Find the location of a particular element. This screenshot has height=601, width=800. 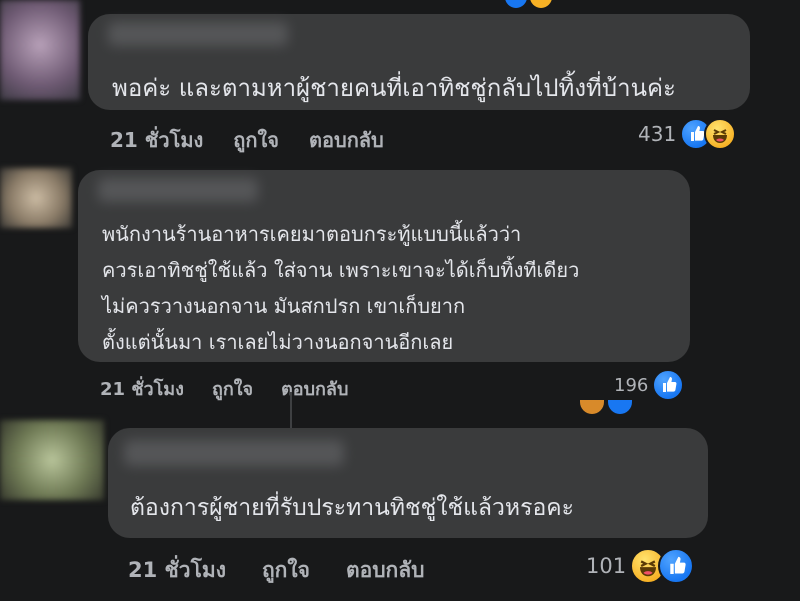

reaction-summary: 101 is located at coordinates (640, 566).